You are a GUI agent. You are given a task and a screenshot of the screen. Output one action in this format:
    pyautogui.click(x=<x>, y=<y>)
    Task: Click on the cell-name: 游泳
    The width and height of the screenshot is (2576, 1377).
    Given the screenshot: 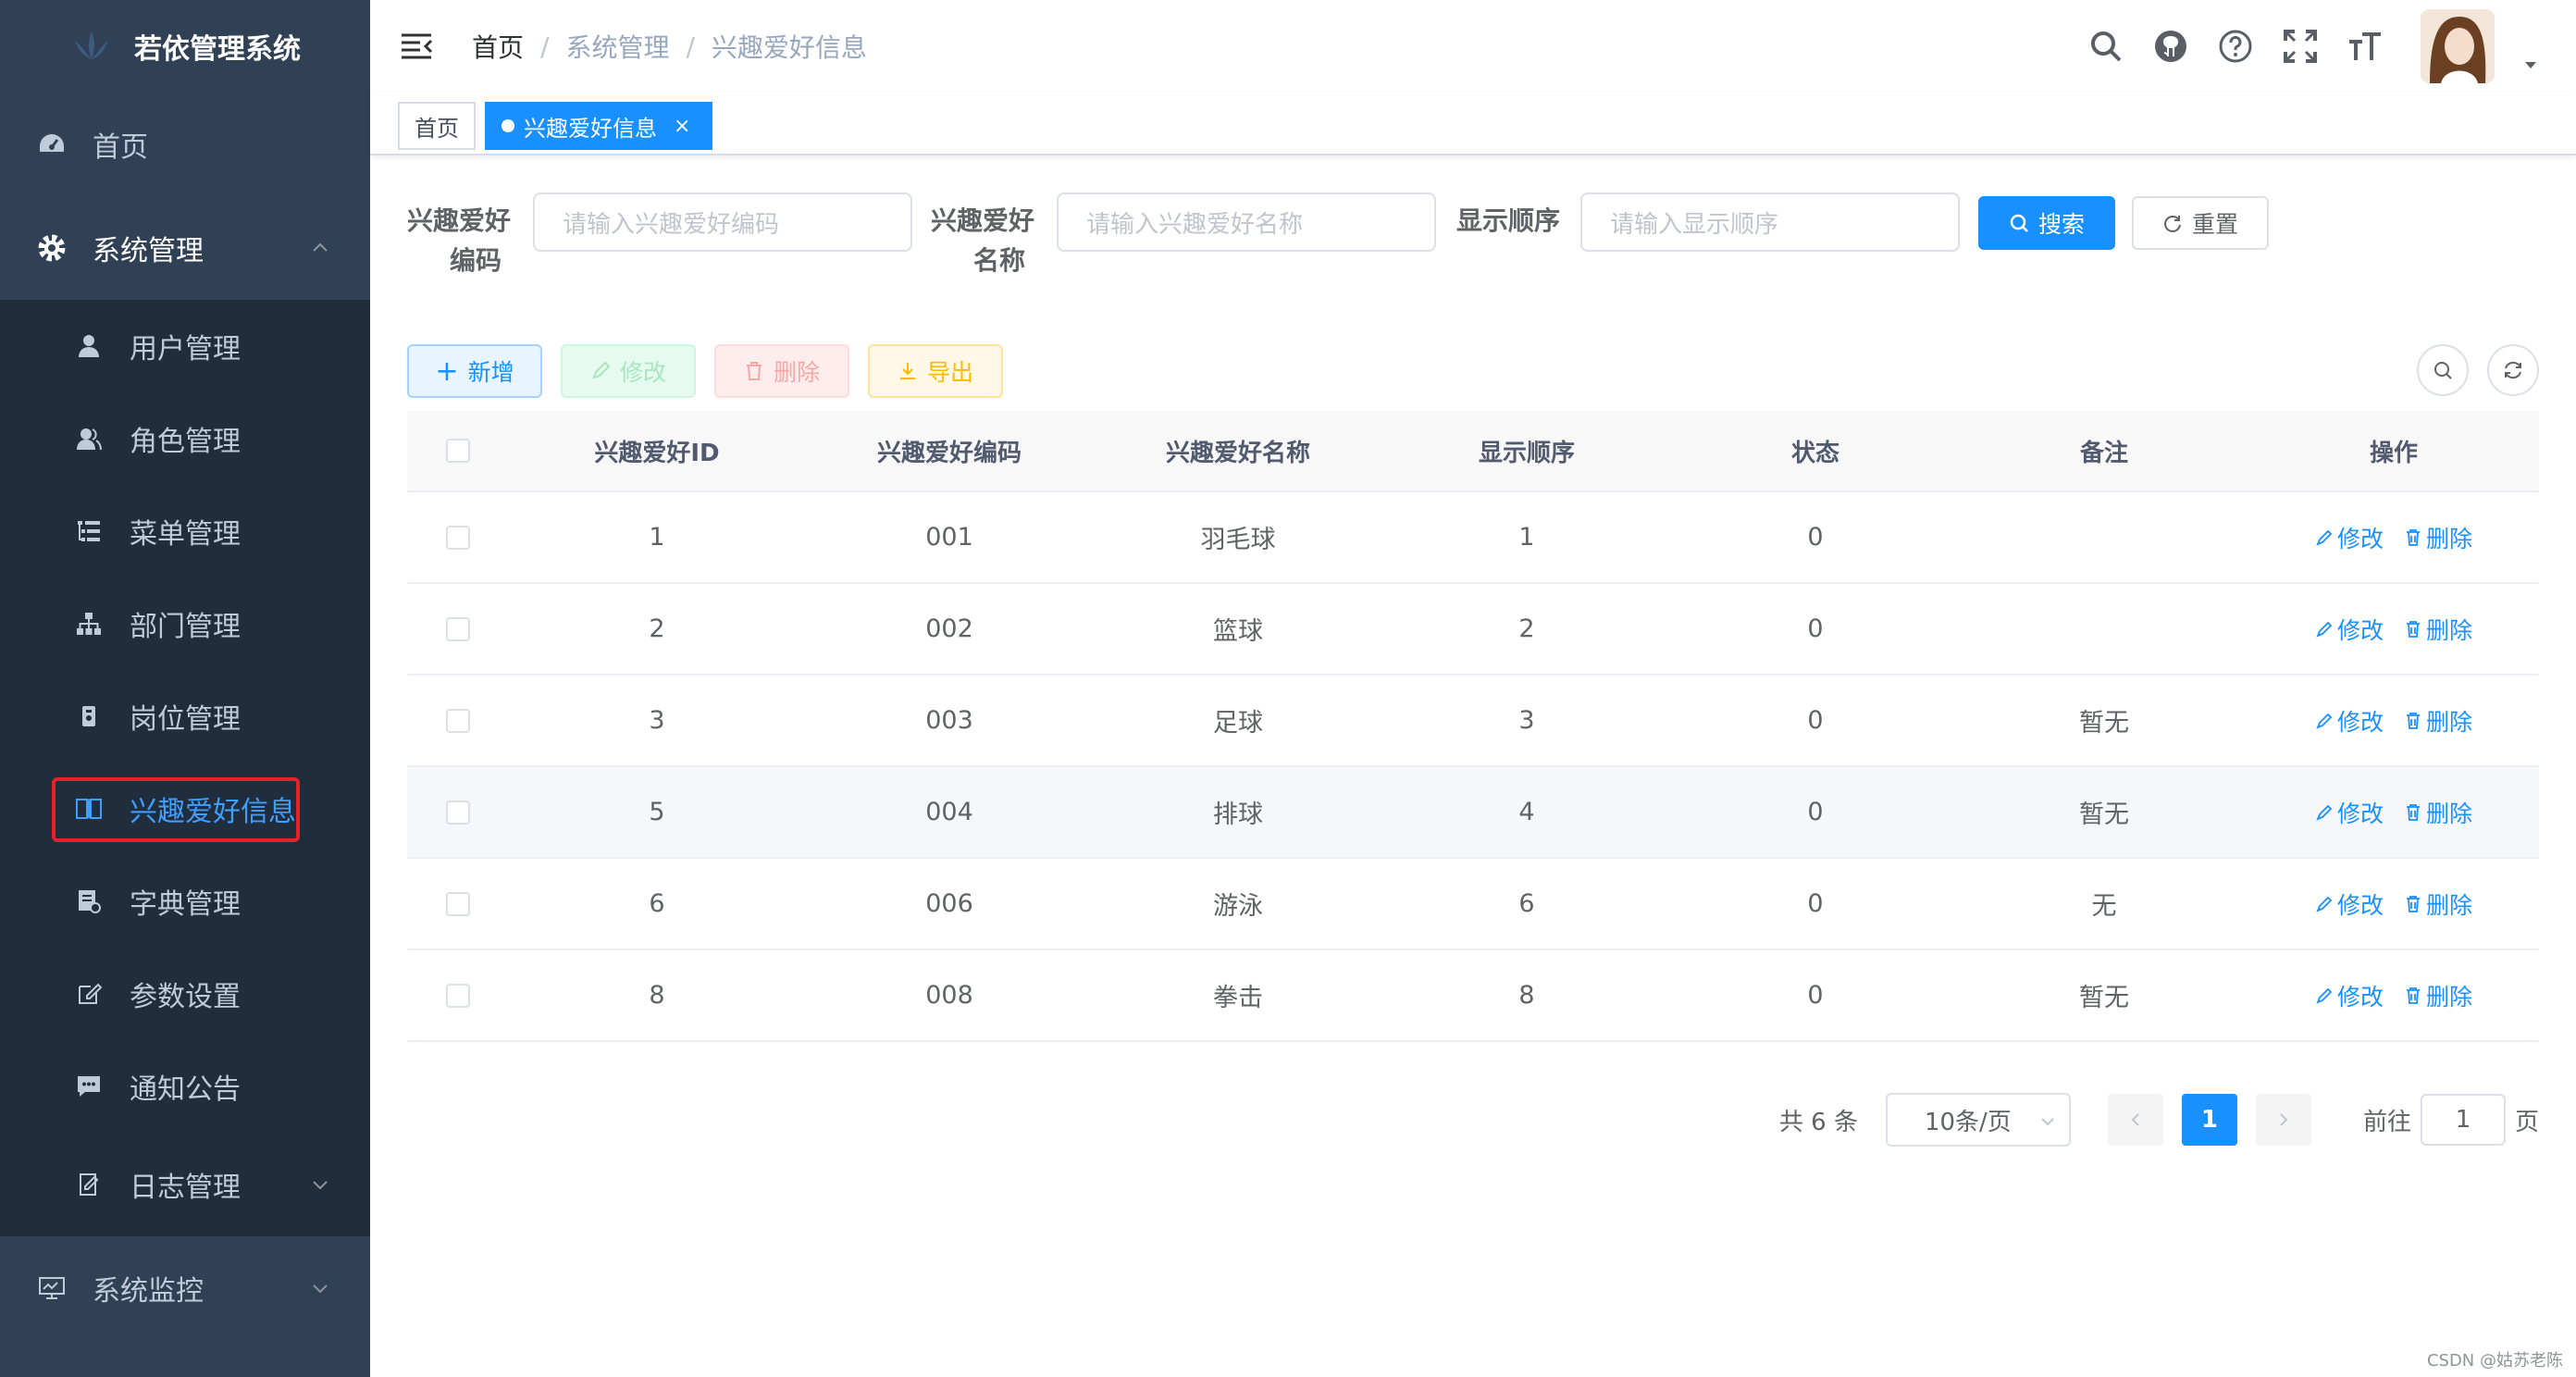 What is the action you would take?
    pyautogui.click(x=1238, y=906)
    